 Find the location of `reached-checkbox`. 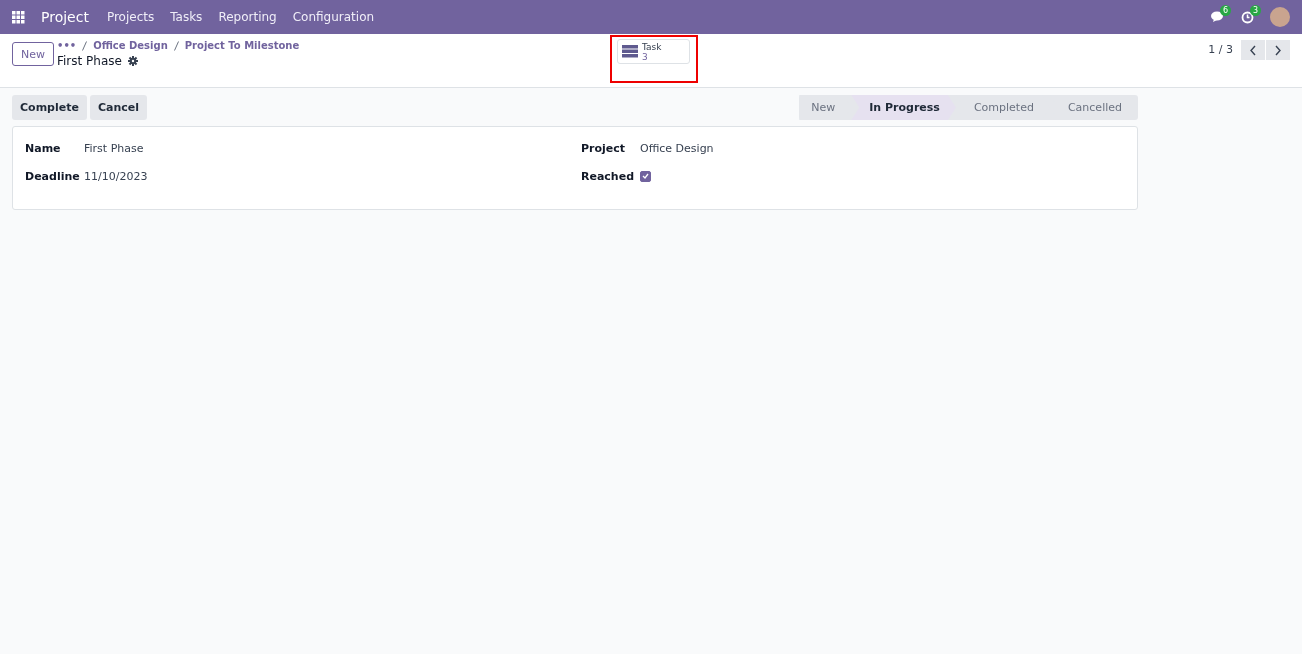

reached-checkbox is located at coordinates (645, 176).